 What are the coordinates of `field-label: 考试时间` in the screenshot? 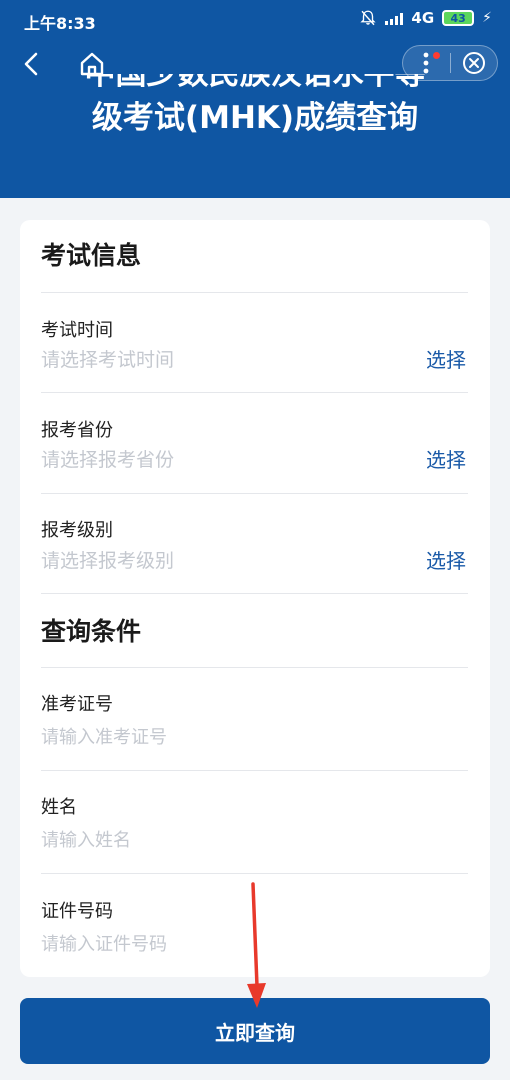 It's located at (77, 330).